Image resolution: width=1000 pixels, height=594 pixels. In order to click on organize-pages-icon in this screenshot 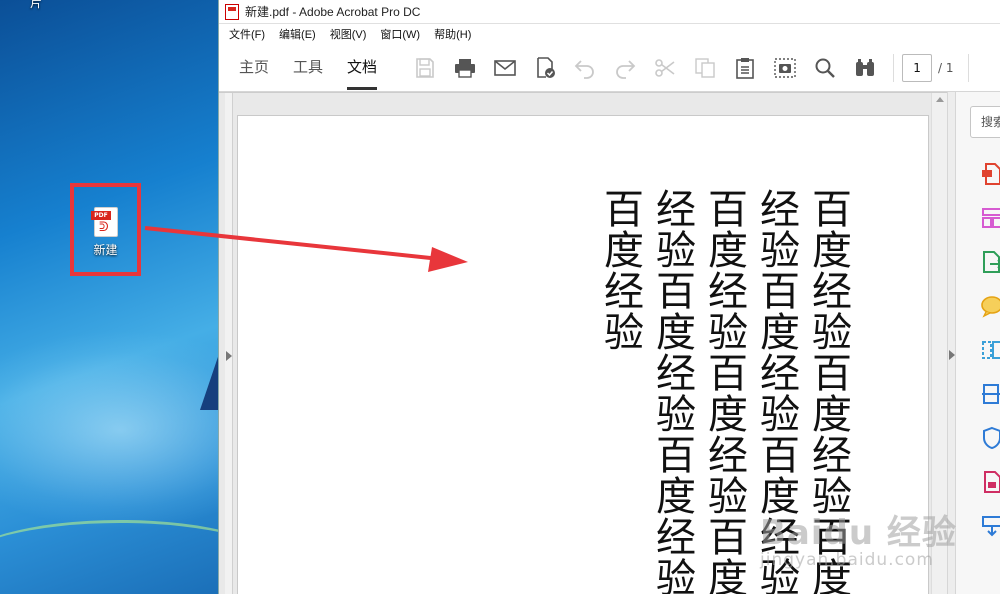, I will do `click(991, 218)`.